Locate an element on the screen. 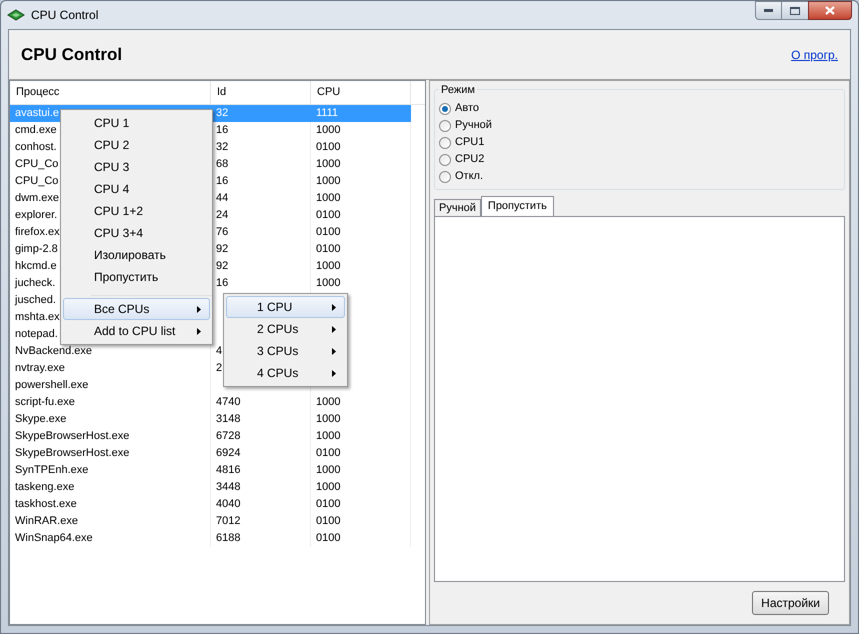  table-cell: firefox.ex is located at coordinates (37, 232).